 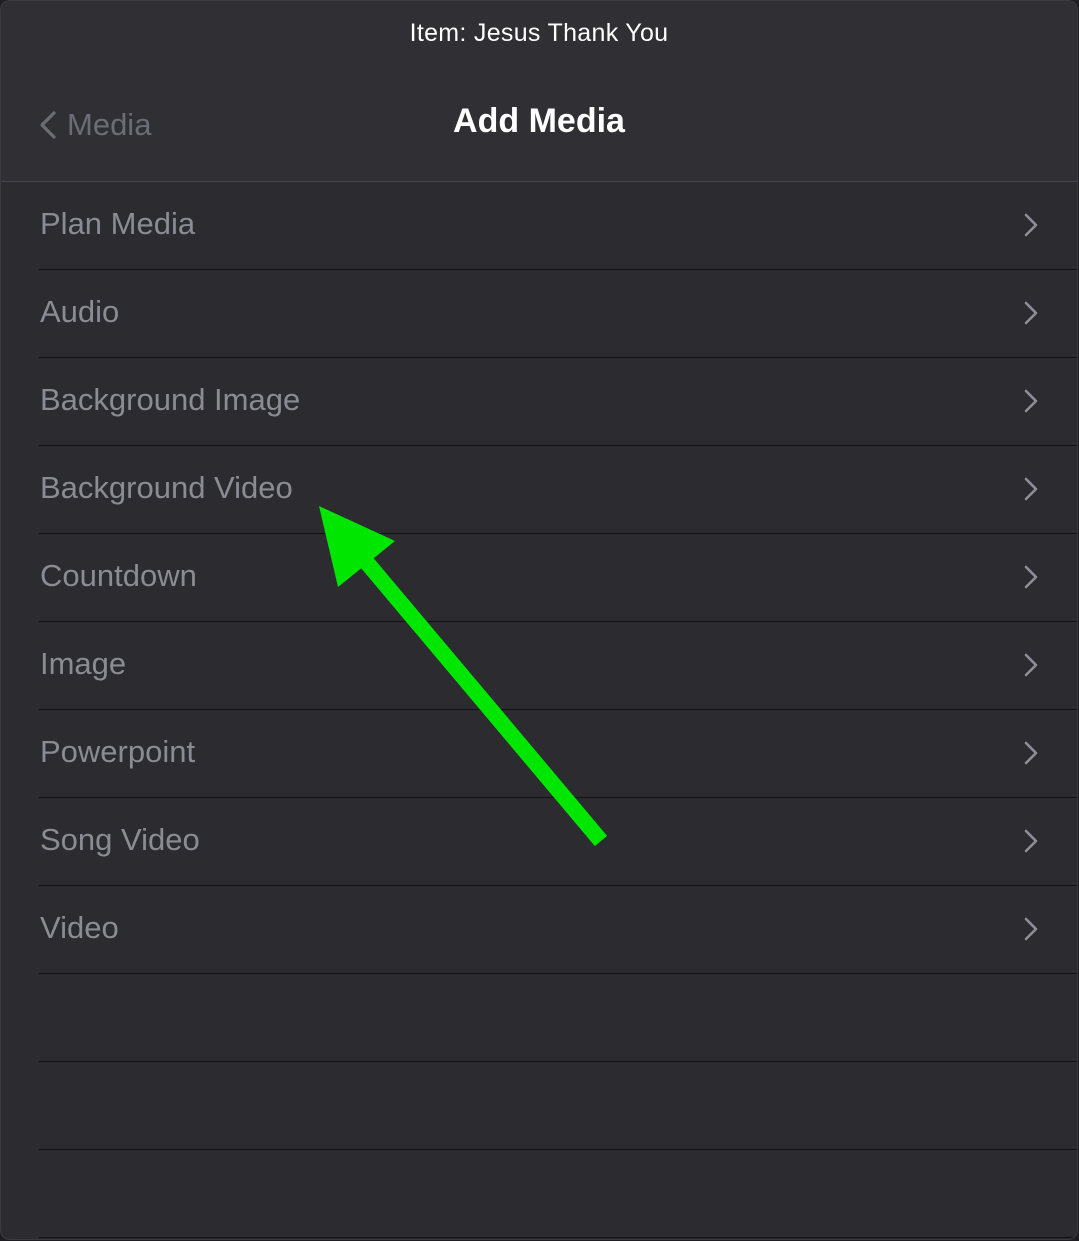 I want to click on list-item-label: Powerpoint, so click(x=118, y=751).